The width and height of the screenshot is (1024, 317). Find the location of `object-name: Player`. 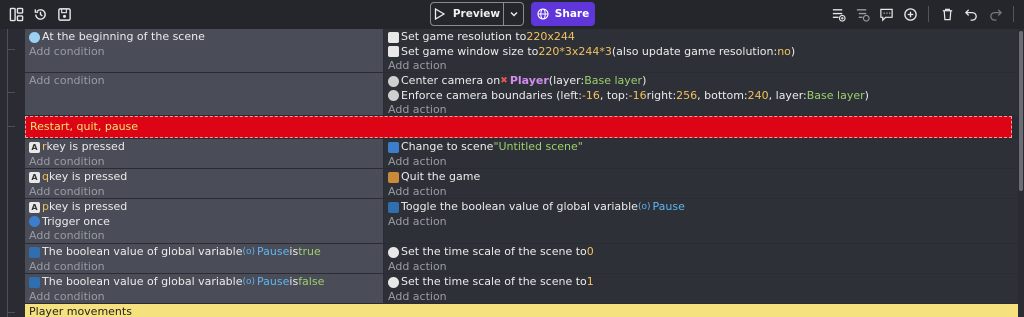

object-name: Player is located at coordinates (529, 80).